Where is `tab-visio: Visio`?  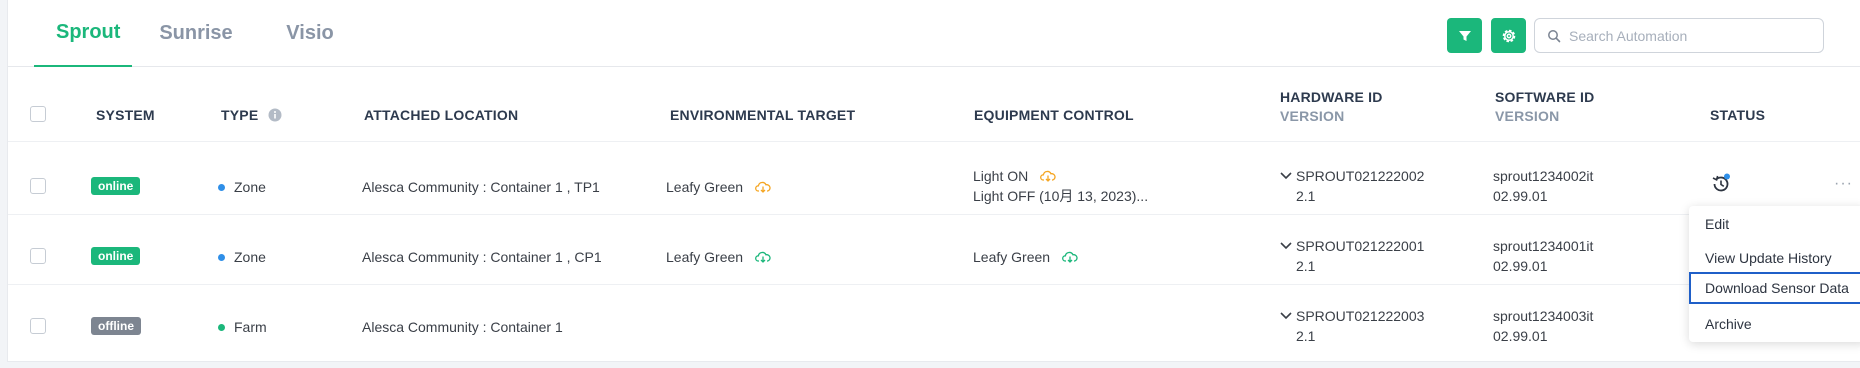 tab-visio: Visio is located at coordinates (310, 33).